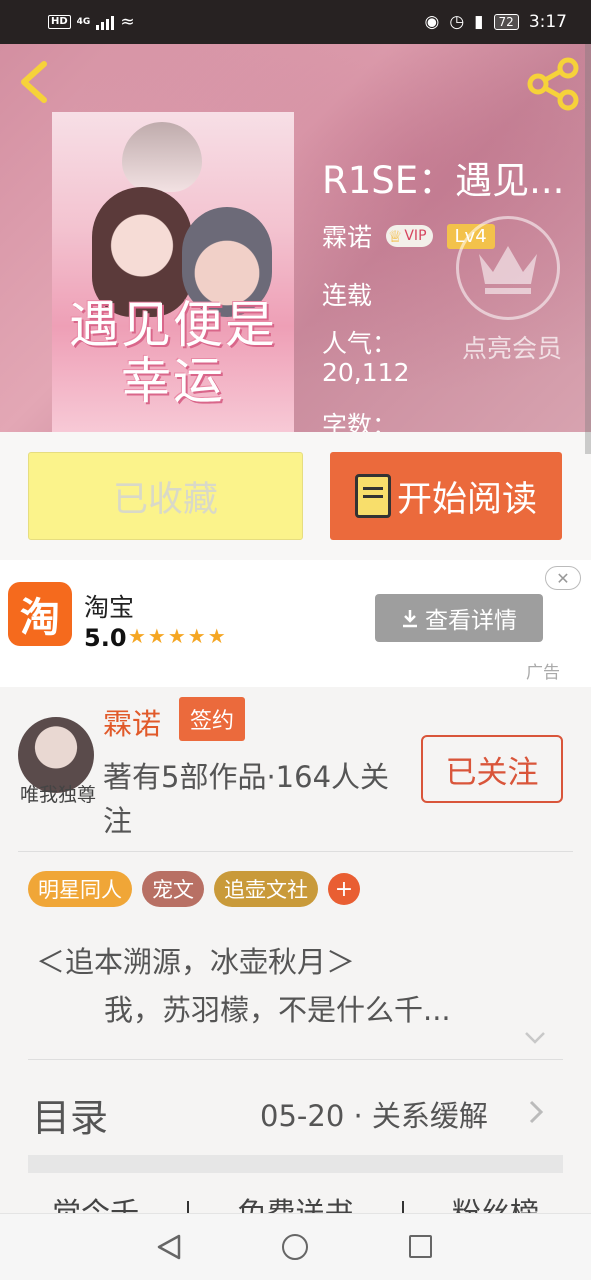 The height and width of the screenshot is (1280, 591). What do you see at coordinates (543, 673) in the screenshot?
I see `ad-label: 广告` at bounding box center [543, 673].